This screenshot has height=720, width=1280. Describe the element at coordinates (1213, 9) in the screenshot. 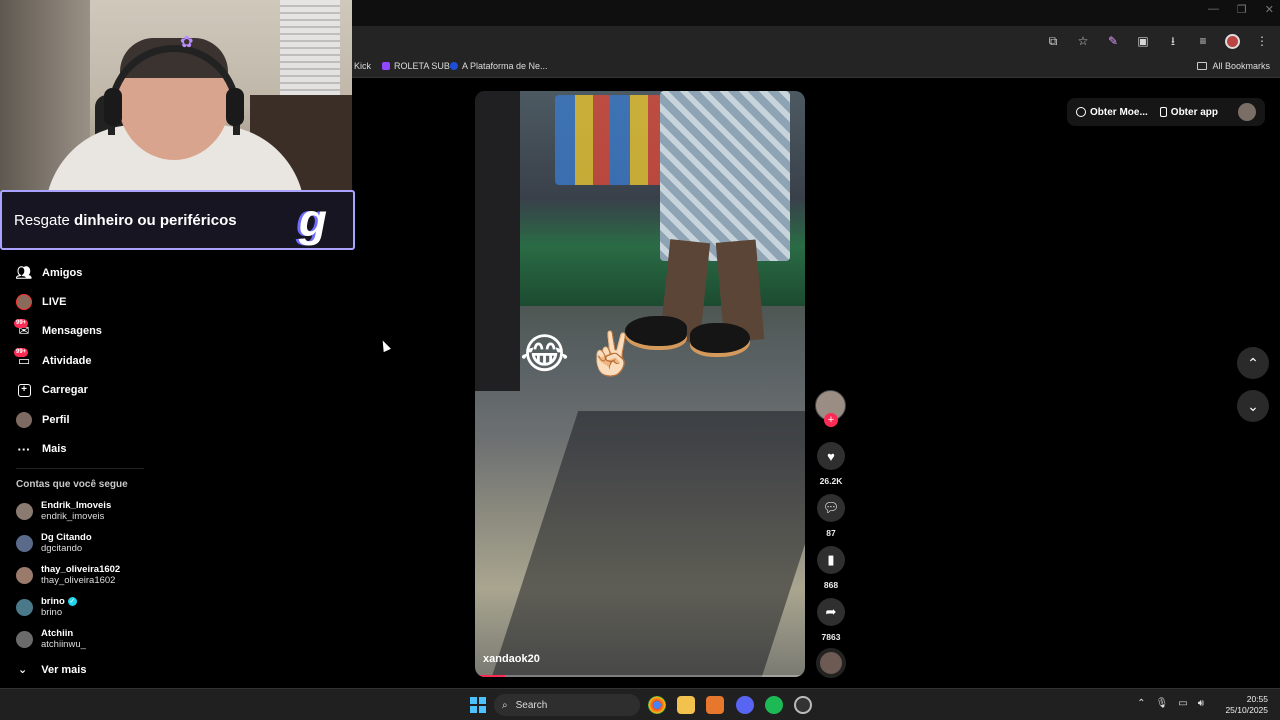

I see `minimize-icon: —` at that location.